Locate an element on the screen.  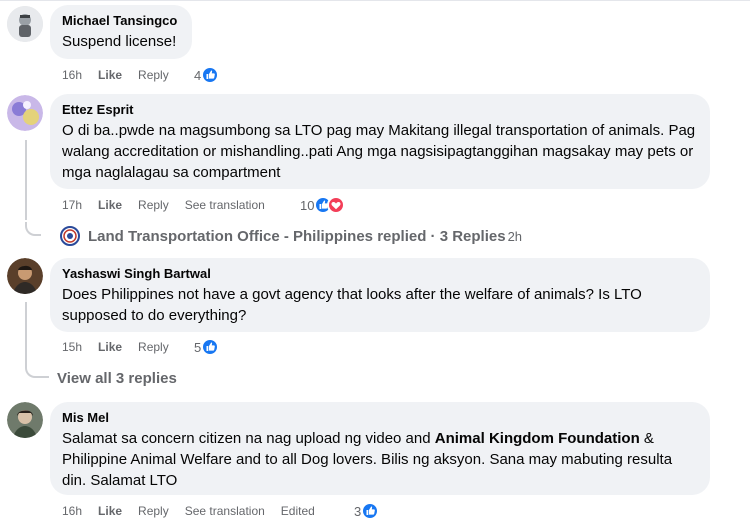
comment-actions: 15h Like Reply is located at coordinates (123, 347).